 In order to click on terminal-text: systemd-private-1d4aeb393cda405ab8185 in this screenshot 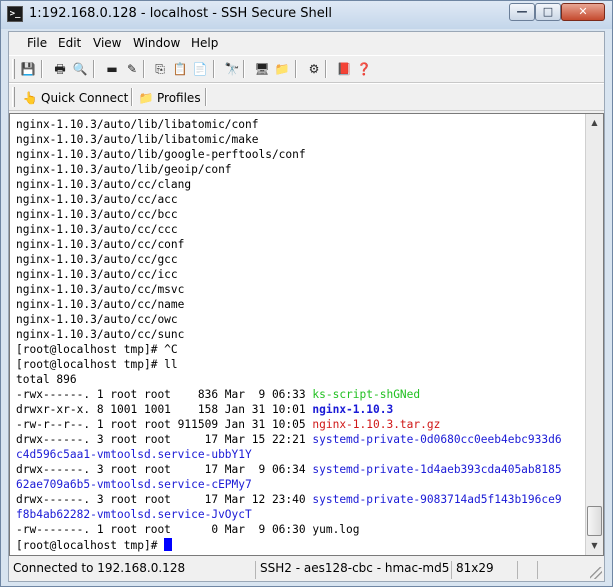, I will do `click(437, 469)`.